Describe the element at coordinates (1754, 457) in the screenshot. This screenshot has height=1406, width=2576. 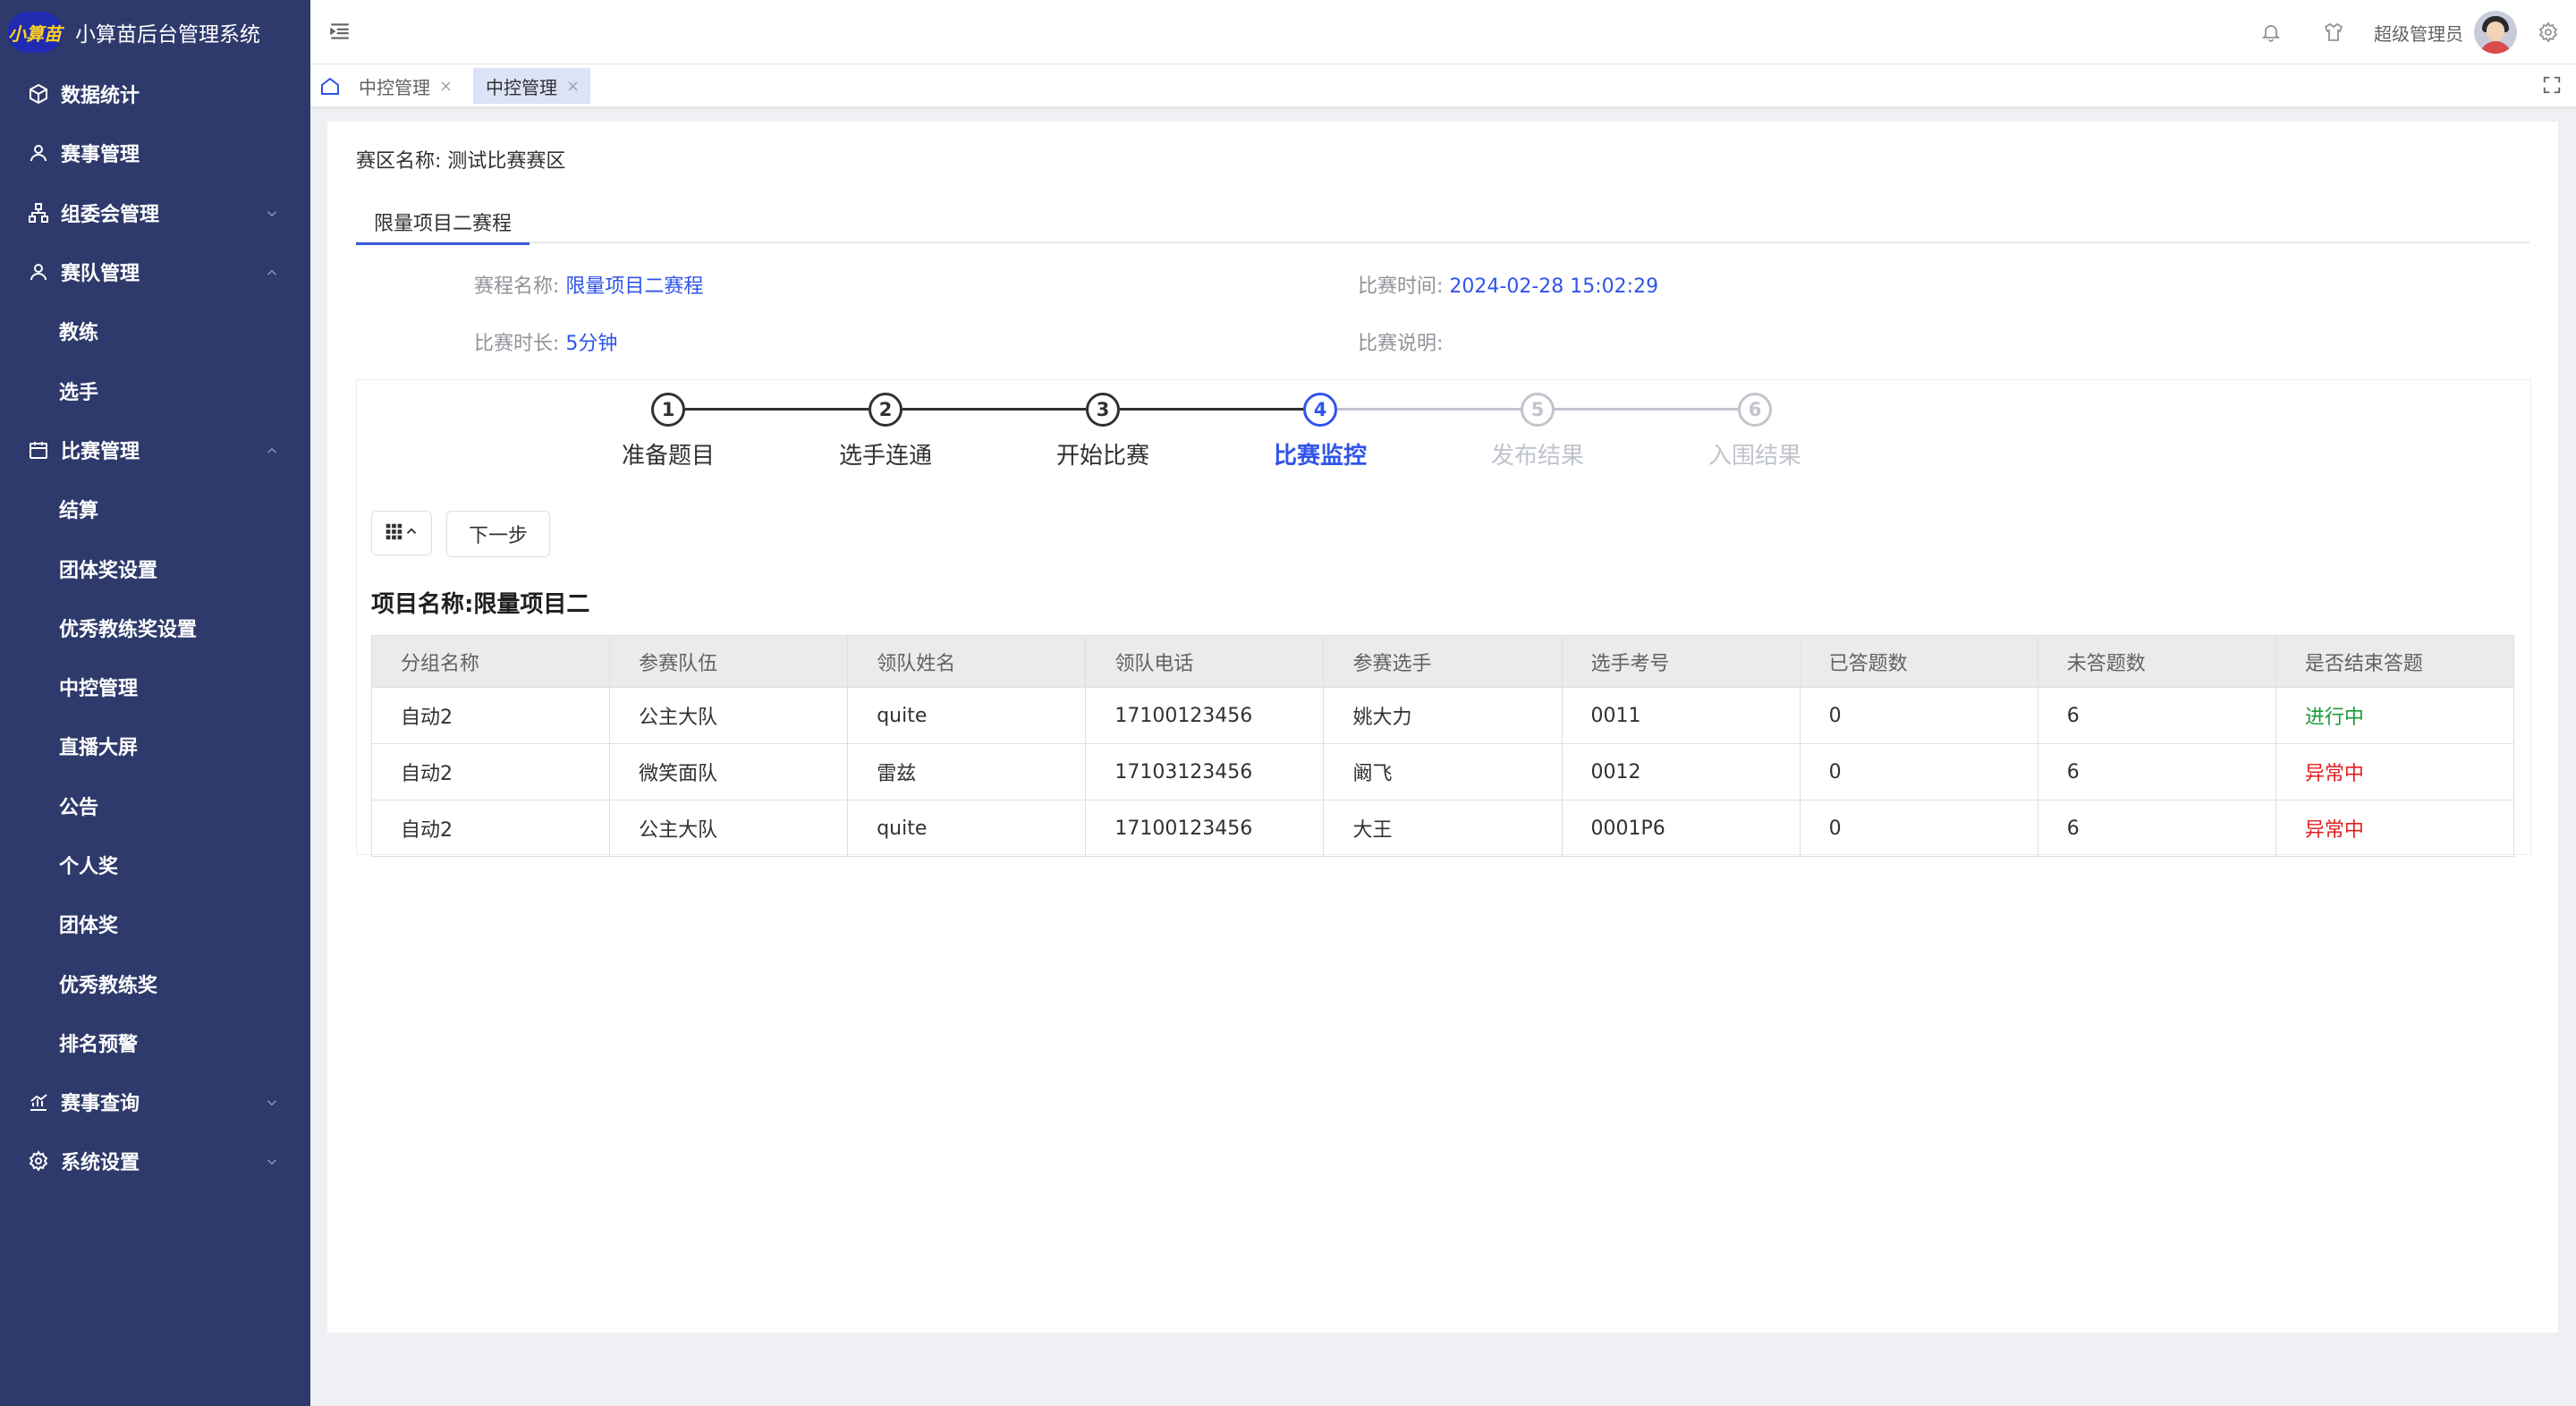
I see `step-6-label: 入围结果` at that location.